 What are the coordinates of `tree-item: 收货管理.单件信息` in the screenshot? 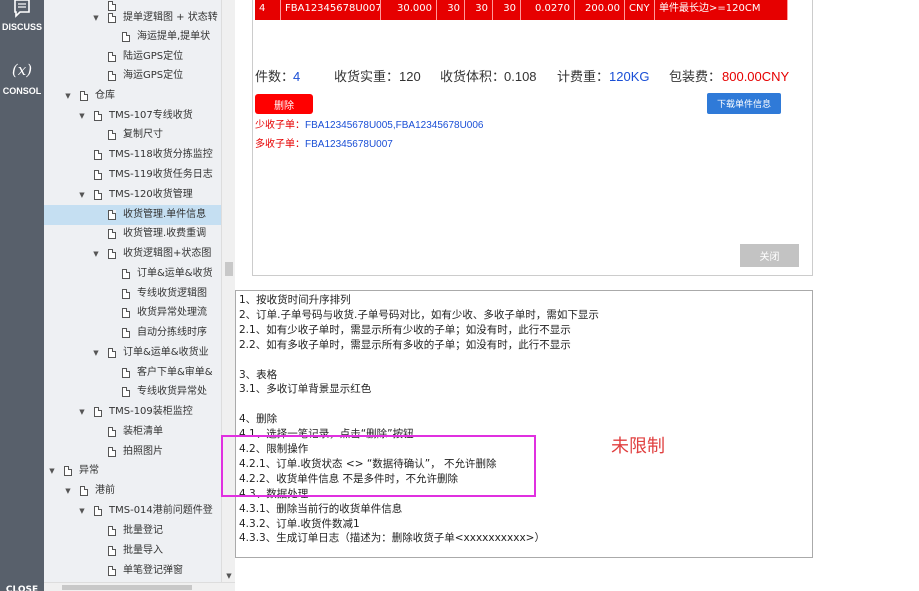 It's located at (139, 215).